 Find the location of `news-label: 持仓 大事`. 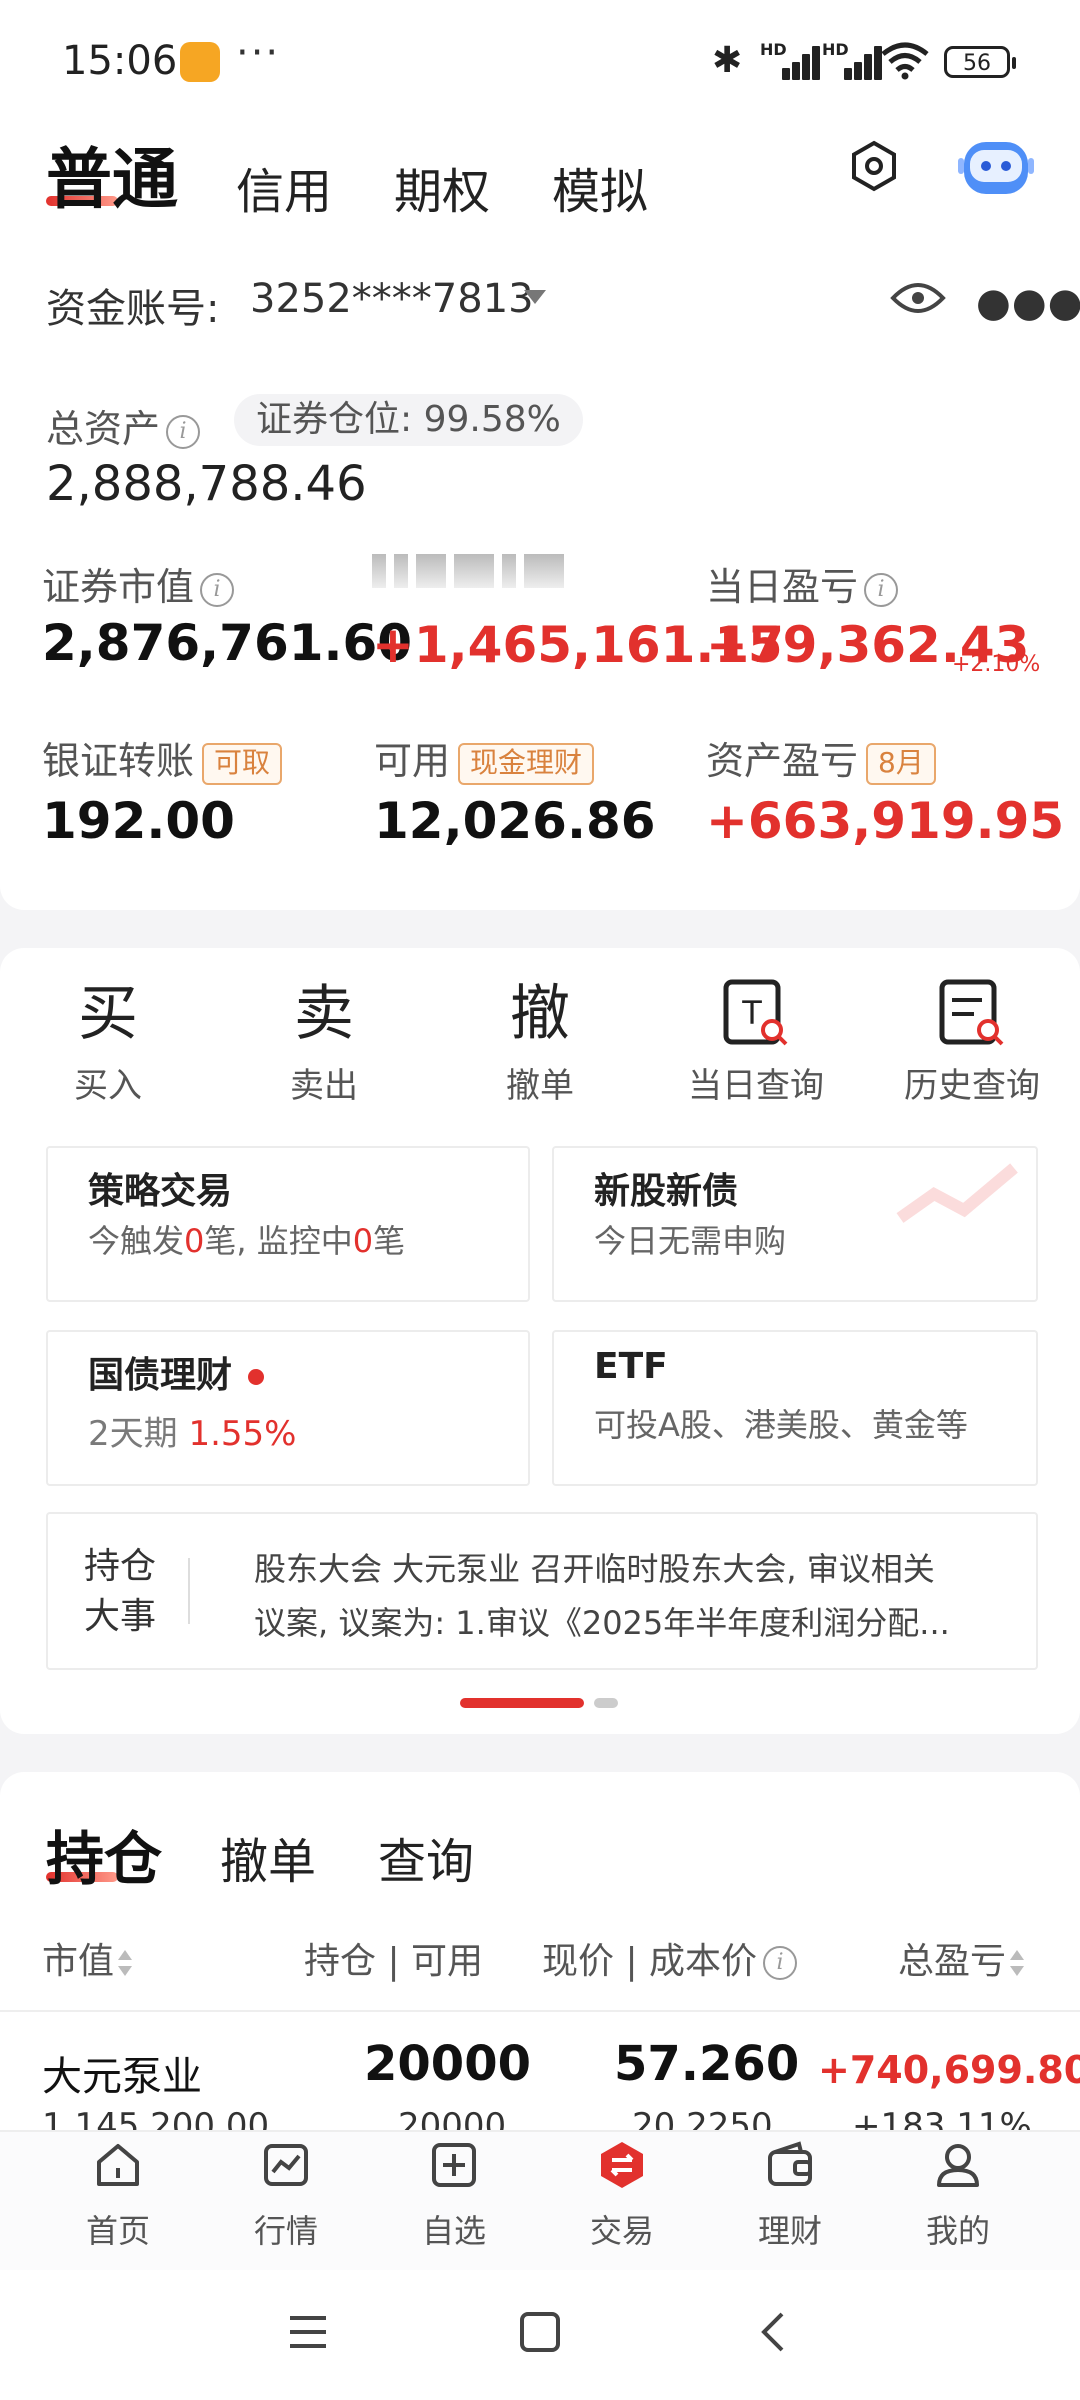

news-label: 持仓 大事 is located at coordinates (120, 1591).